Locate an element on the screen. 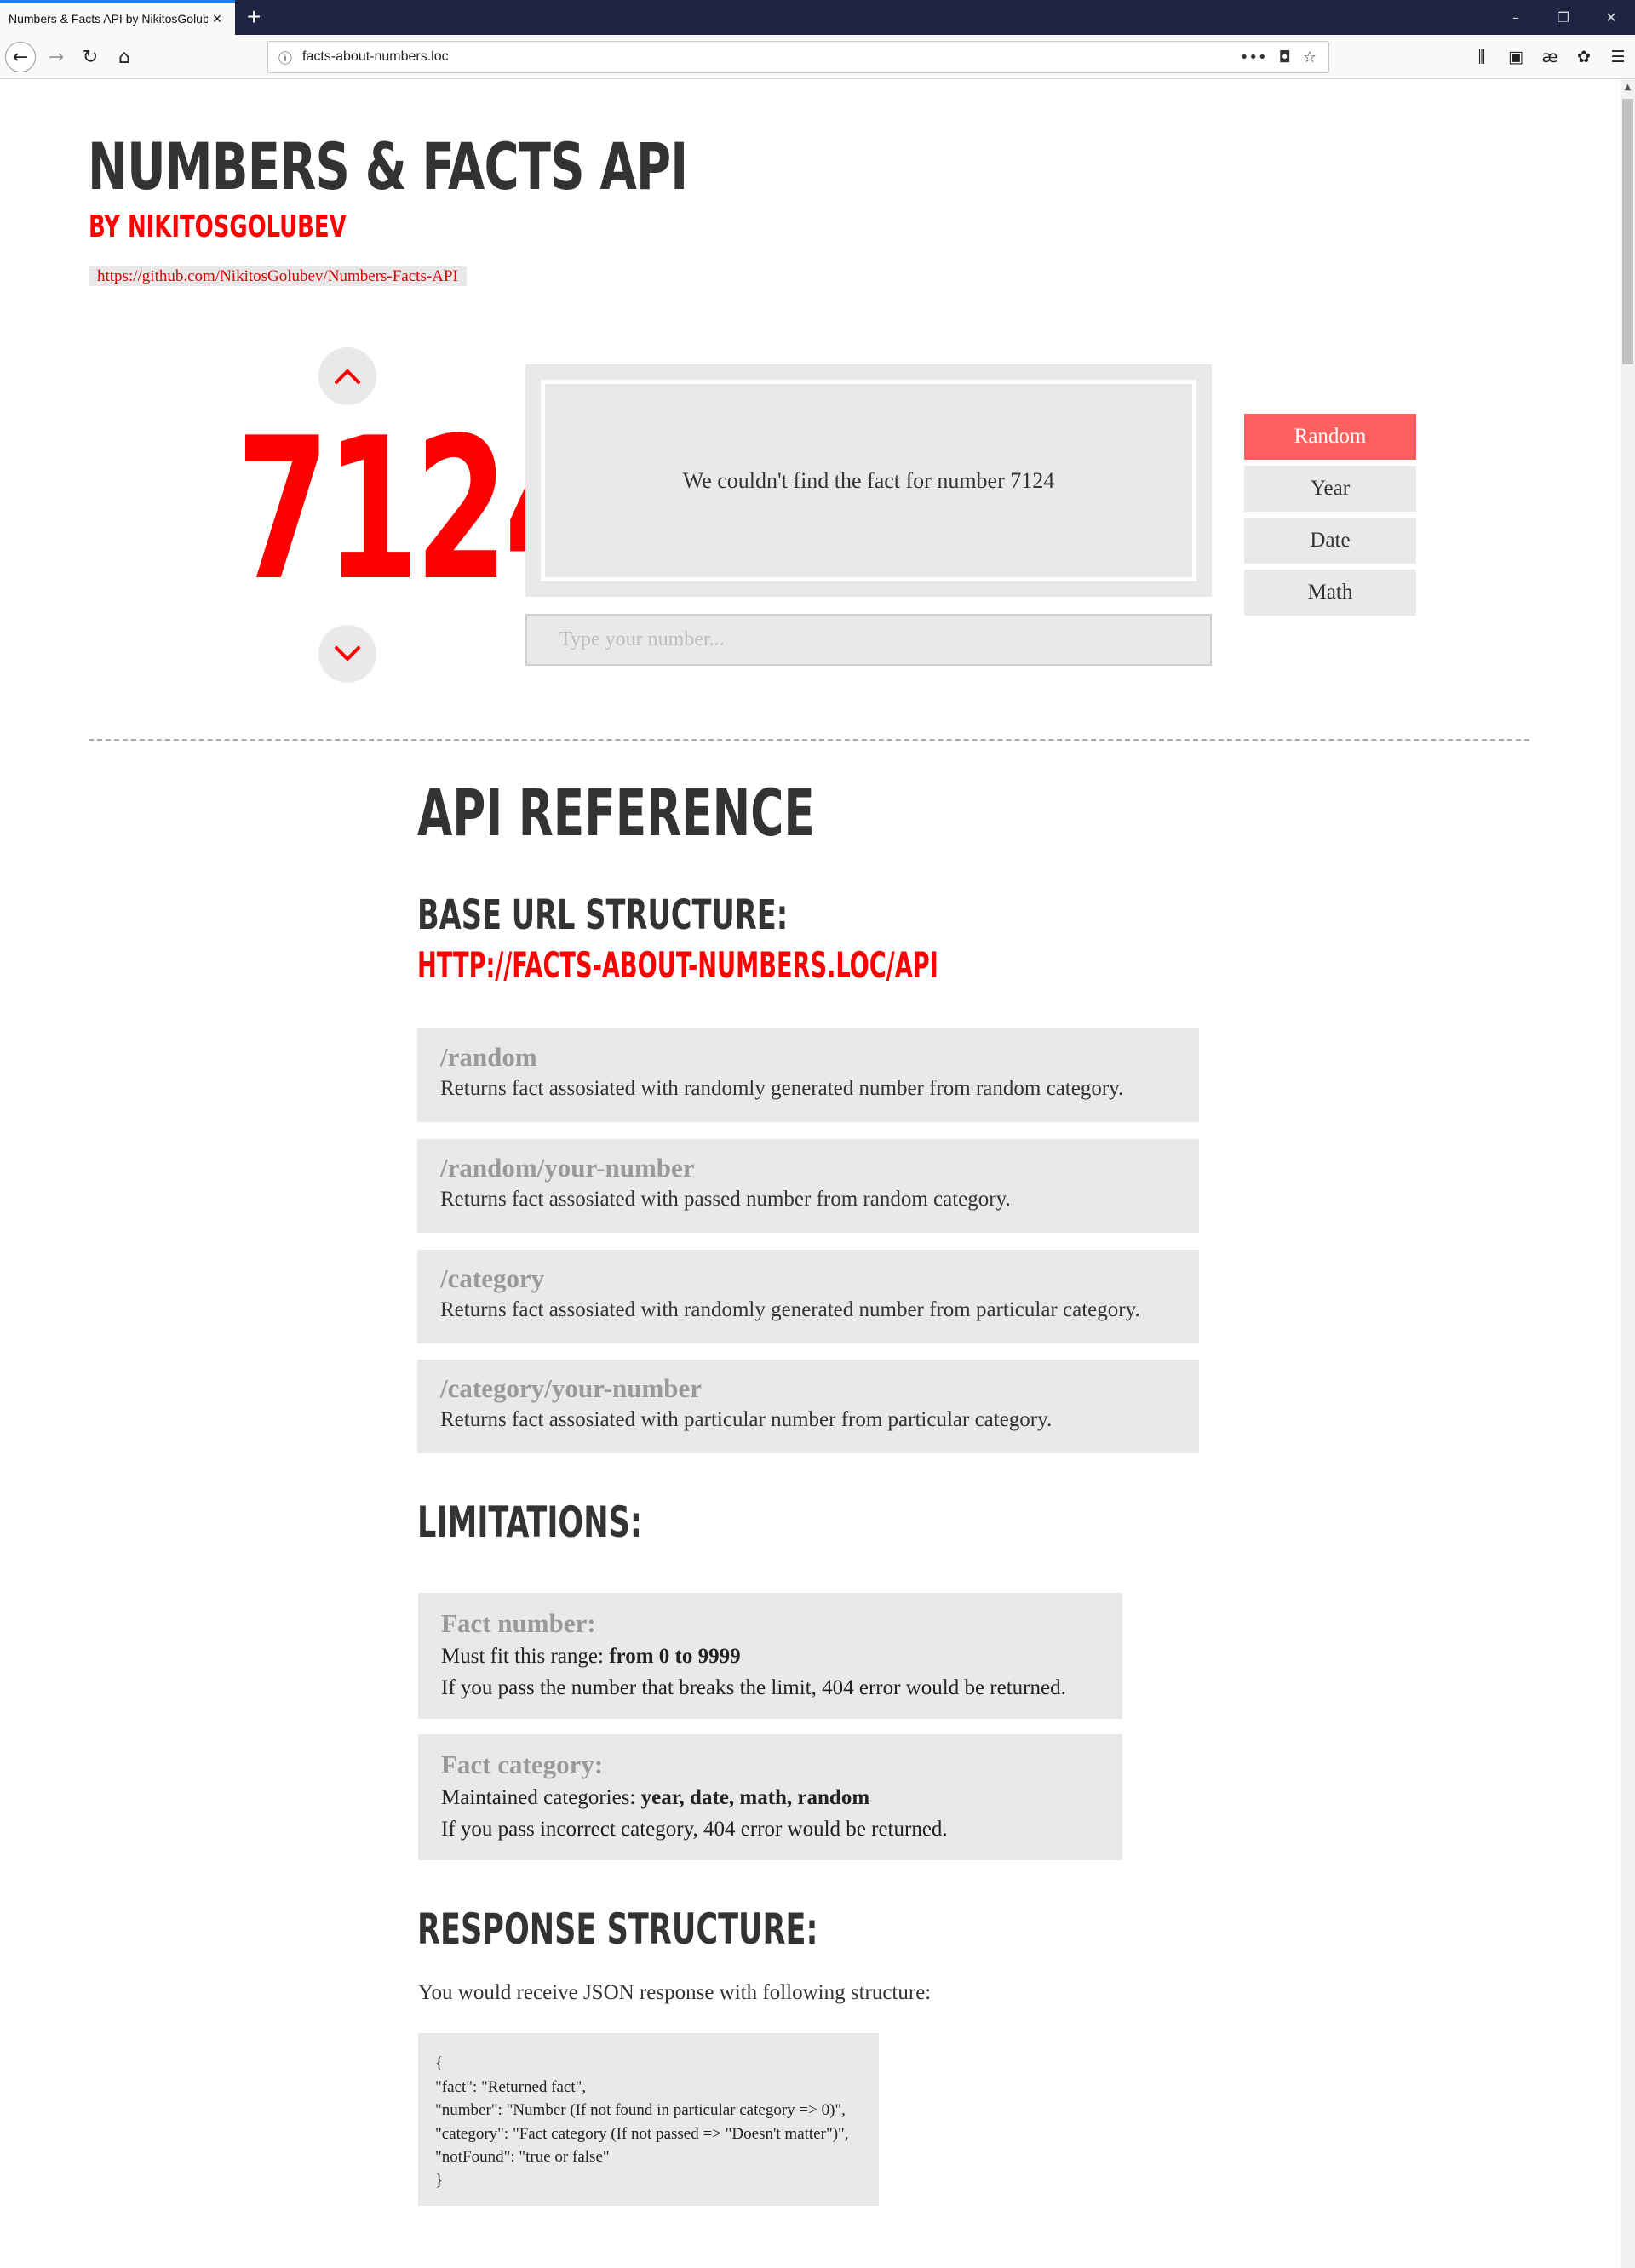  scroll-up-icon: ▲ is located at coordinates (1628, 87).